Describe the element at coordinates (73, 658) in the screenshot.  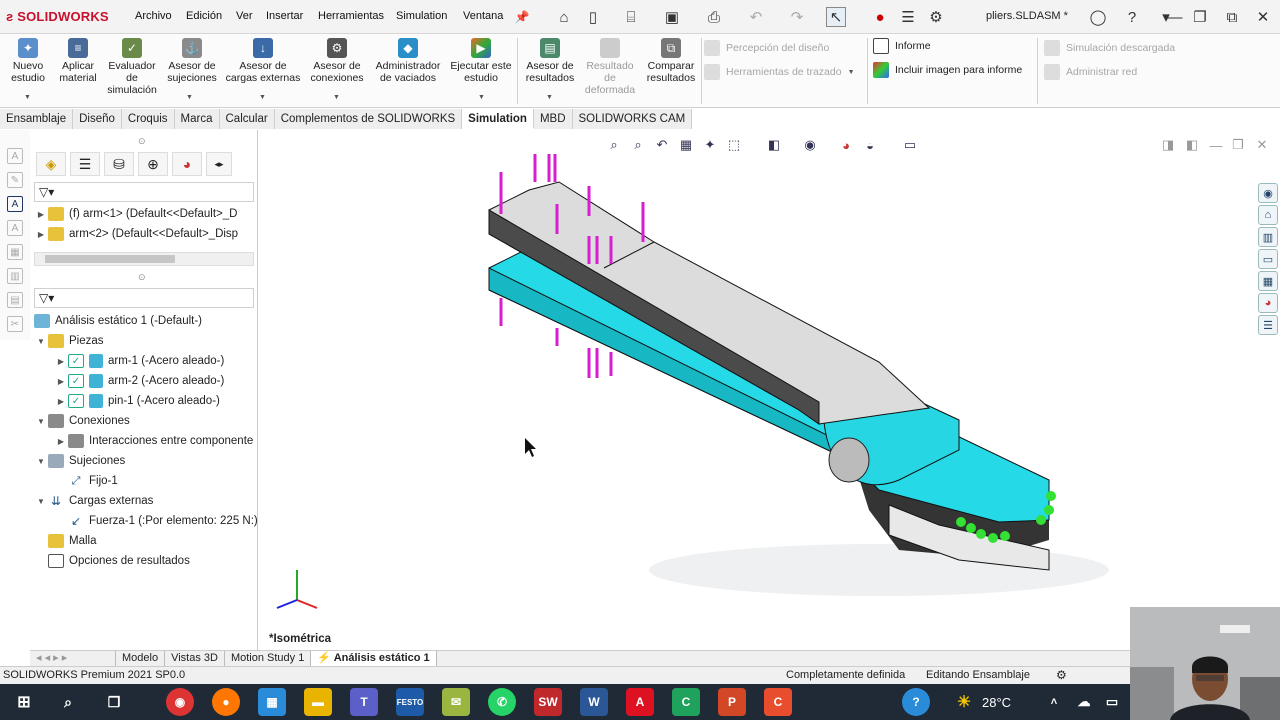
I see `tab-scroll-arrows: ◂ ◂ ▸ ▸` at that location.